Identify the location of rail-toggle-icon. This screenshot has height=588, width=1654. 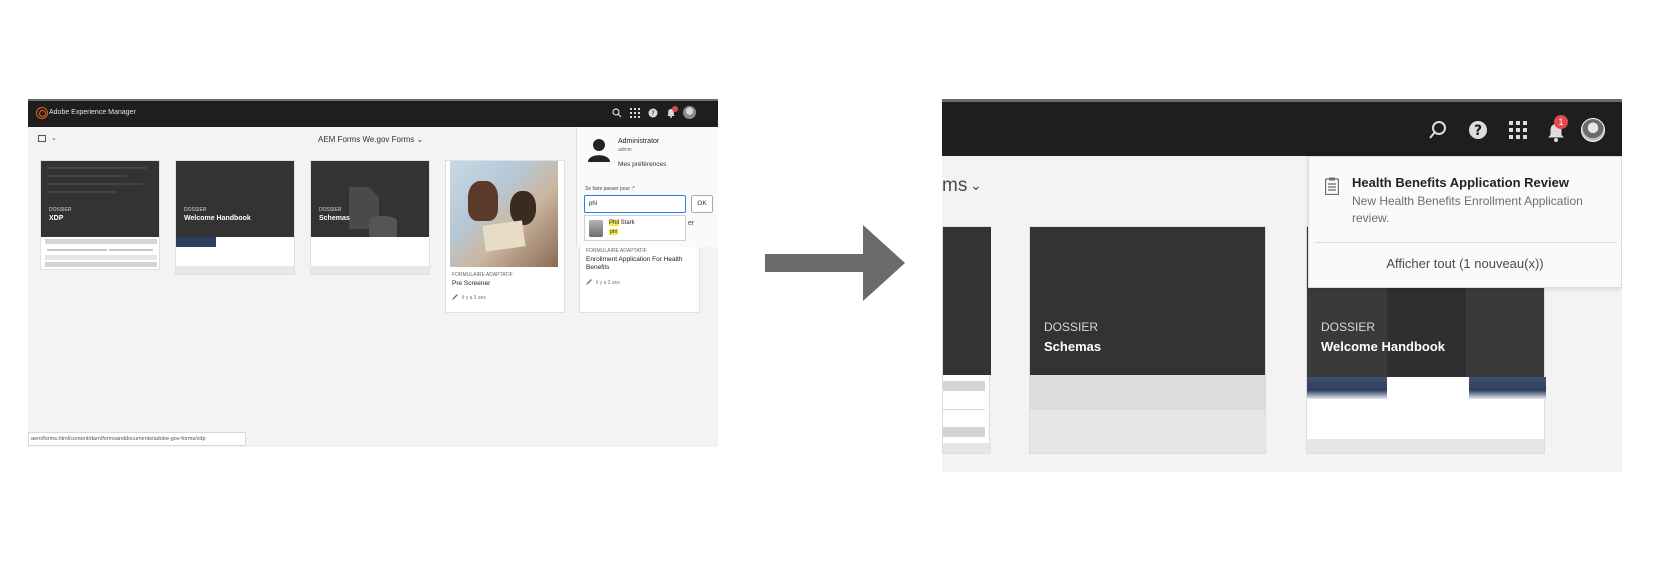
(42, 138).